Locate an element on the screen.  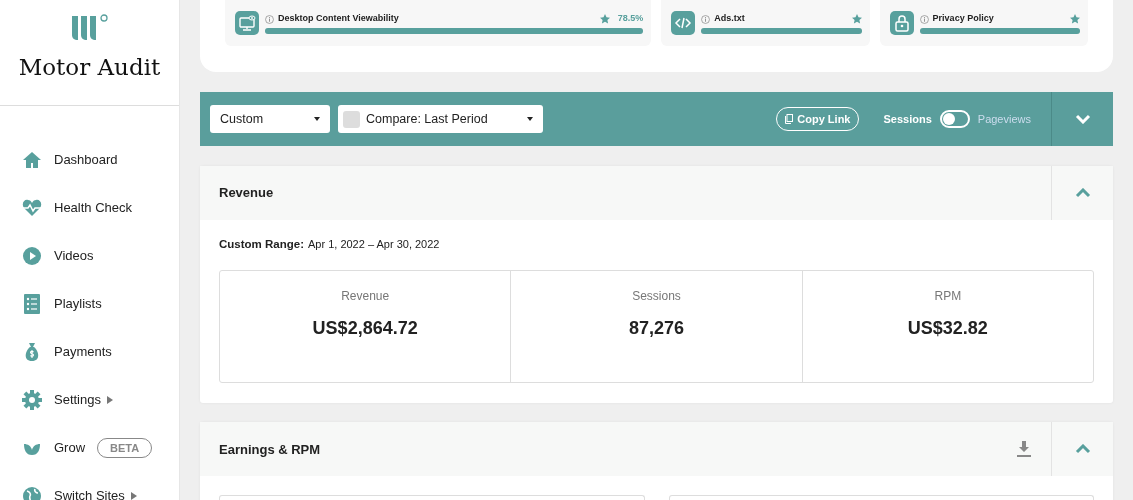
nav-item: Payments is located at coordinates (89, 352).